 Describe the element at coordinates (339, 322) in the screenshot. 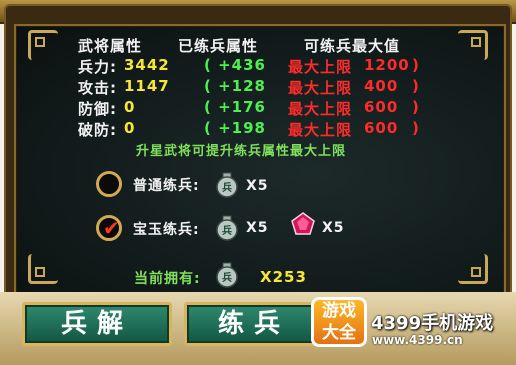

I see `watermark-logo: 游戏 大全` at that location.